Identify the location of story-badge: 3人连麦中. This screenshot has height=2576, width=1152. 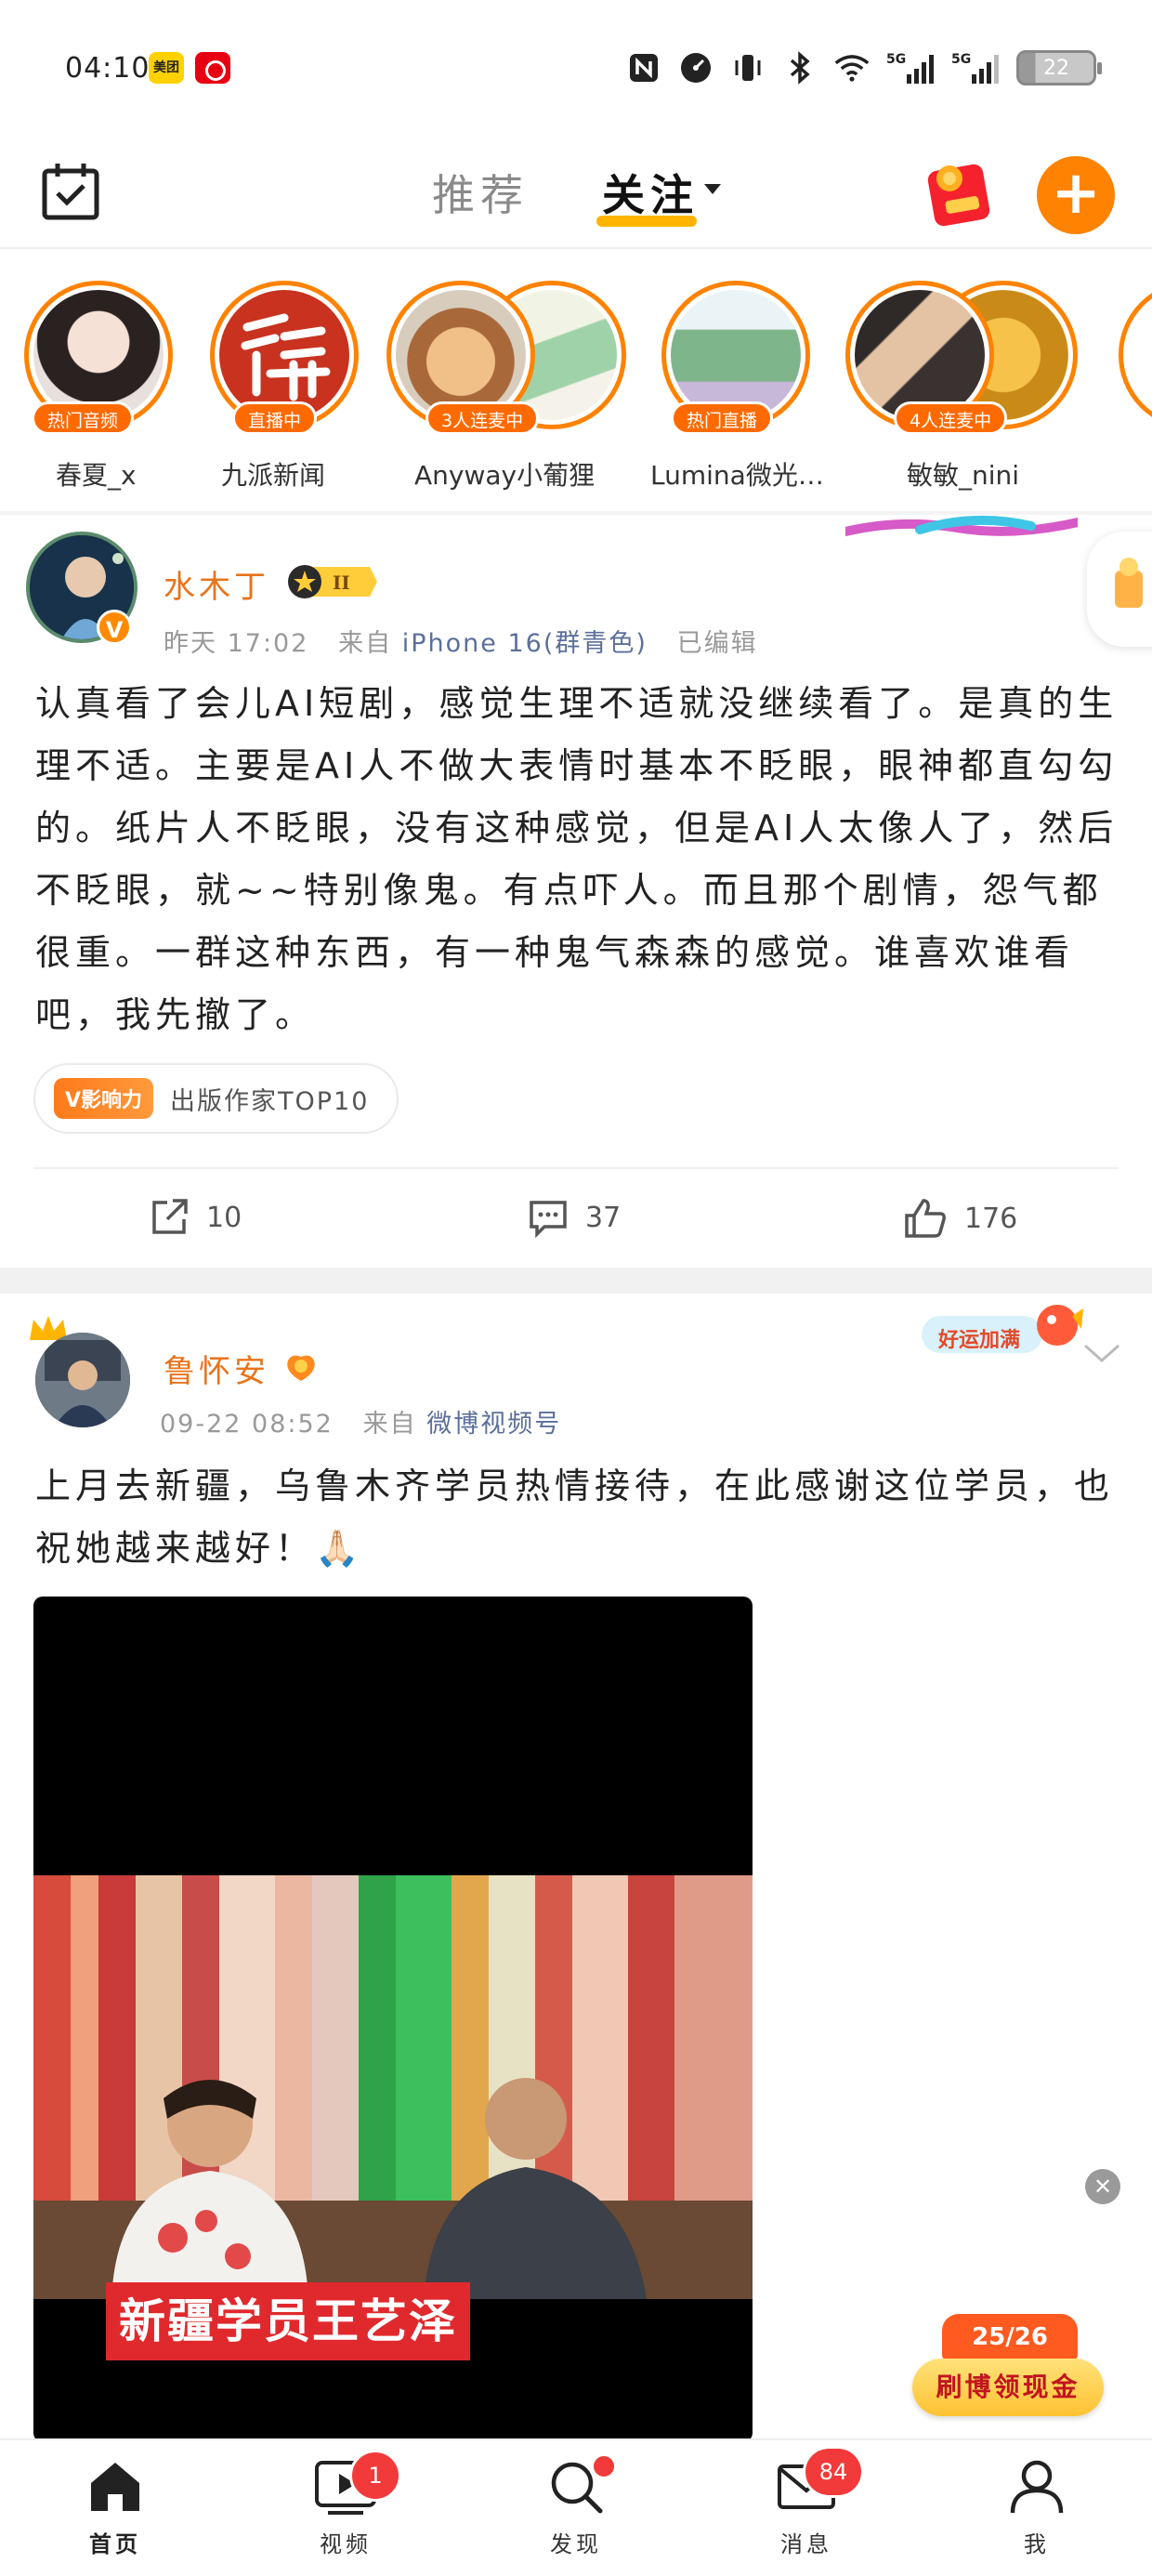
(483, 418).